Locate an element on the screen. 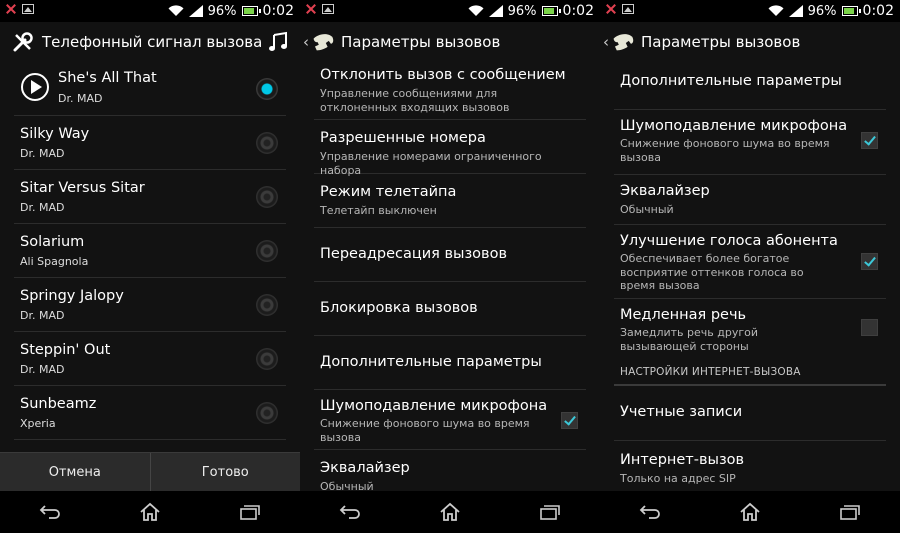 The image size is (900, 533). item-summary: Только на адрес SIP is located at coordinates (678, 478).